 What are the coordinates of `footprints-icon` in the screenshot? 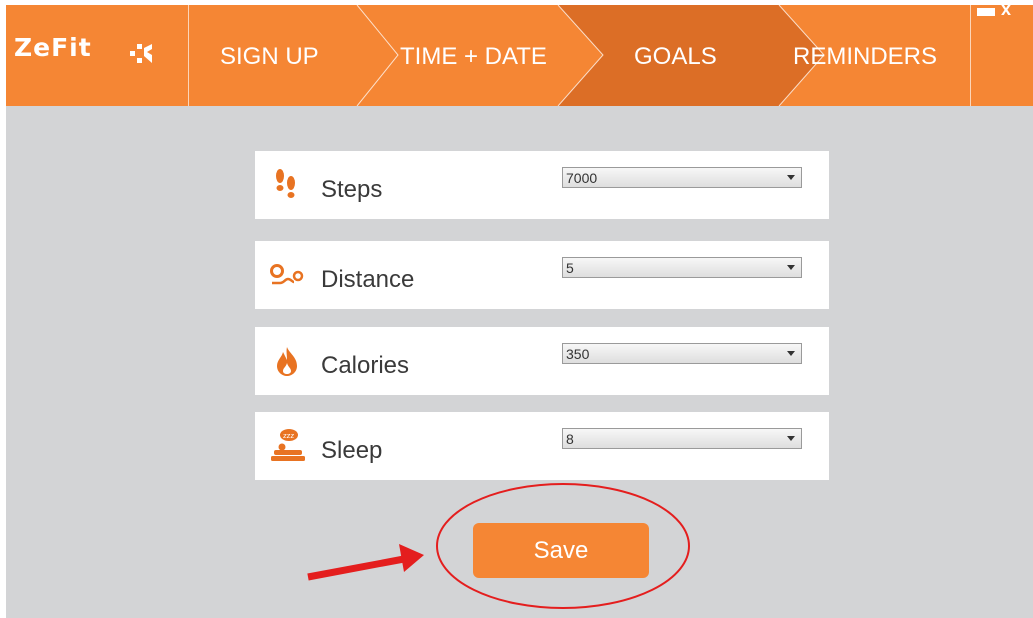 It's located at (285, 183).